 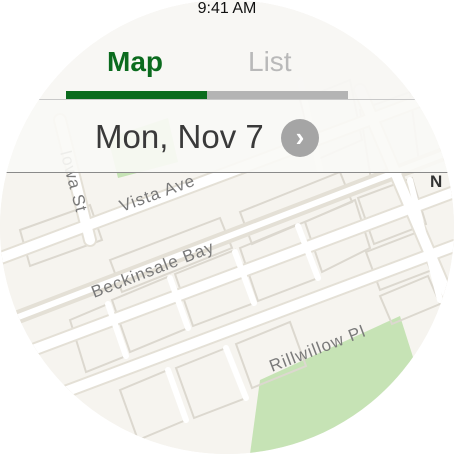 I want to click on tab-indicator-inactive, so click(x=277, y=95).